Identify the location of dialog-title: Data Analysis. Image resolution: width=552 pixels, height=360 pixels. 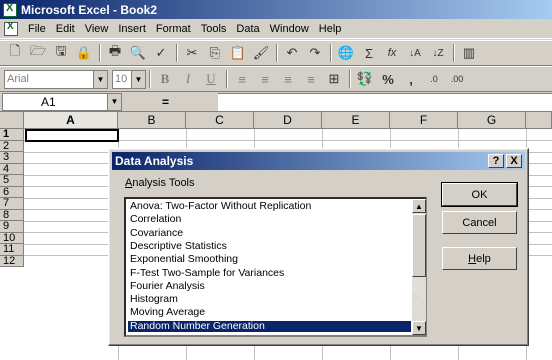
(154, 161).